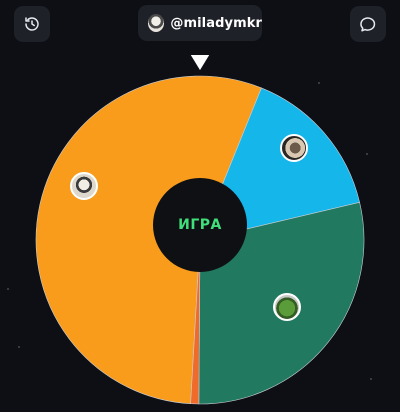  I want to click on spin-button: ИГРА, so click(200, 225).